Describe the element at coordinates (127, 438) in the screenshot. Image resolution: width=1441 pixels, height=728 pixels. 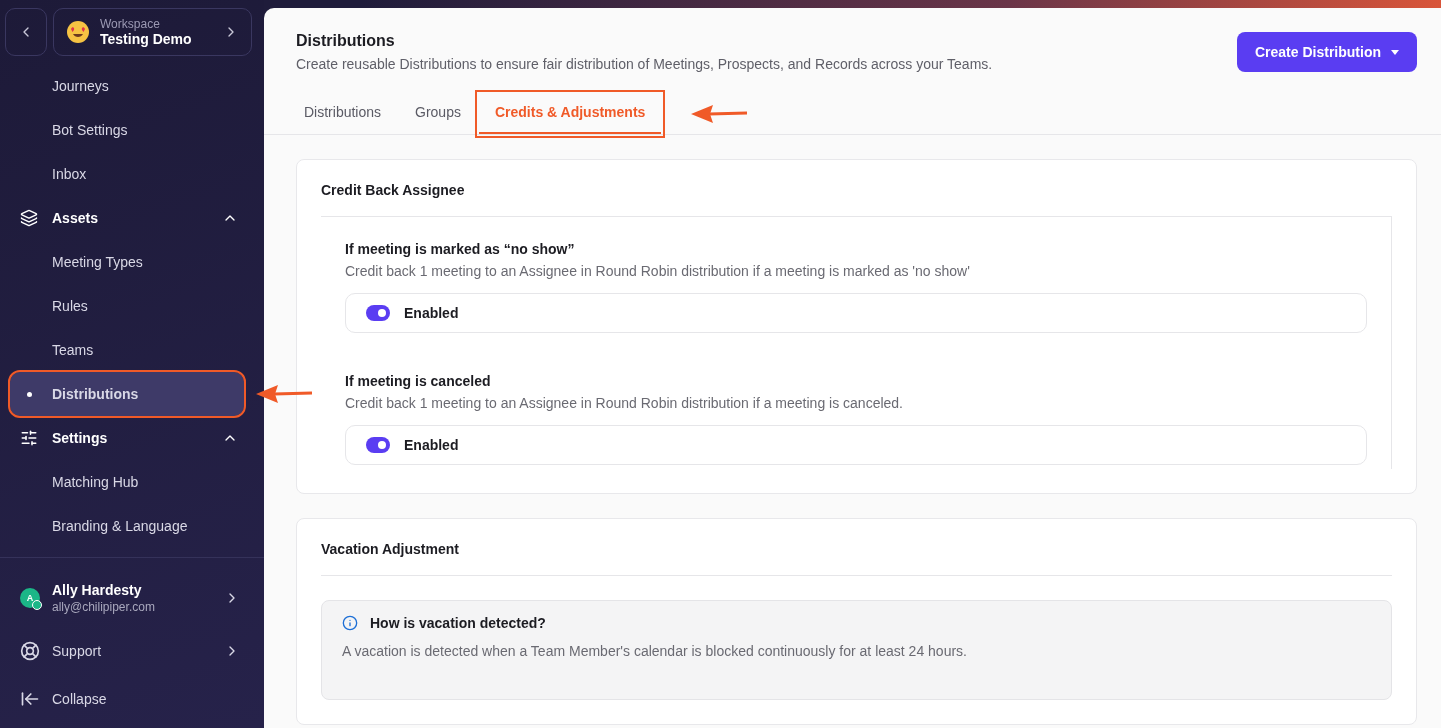
I see `nav-section: Settings` at that location.